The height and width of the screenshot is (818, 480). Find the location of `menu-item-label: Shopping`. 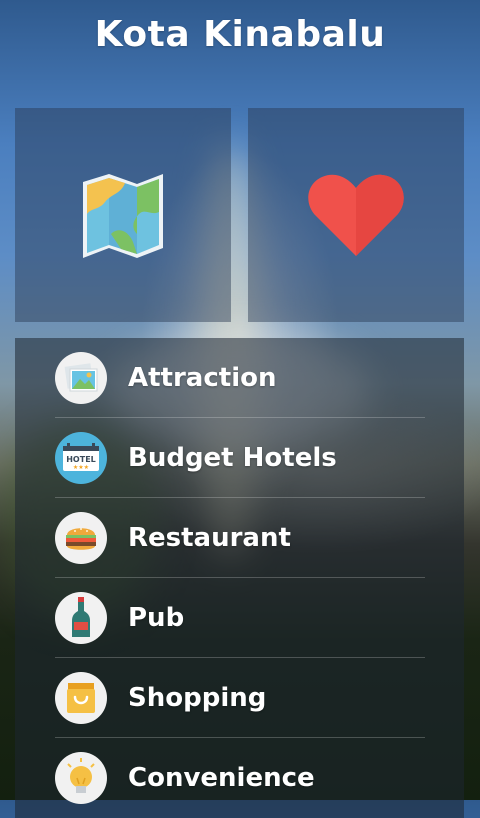

menu-item-label: Shopping is located at coordinates (197, 698).